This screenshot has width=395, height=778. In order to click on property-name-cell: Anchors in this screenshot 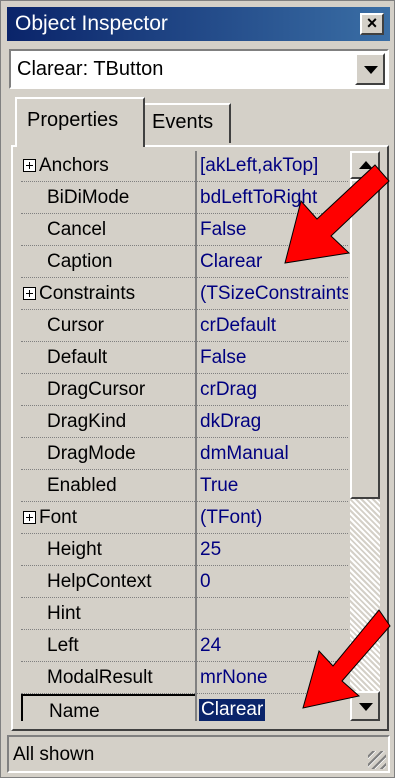, I will do `click(108, 166)`.